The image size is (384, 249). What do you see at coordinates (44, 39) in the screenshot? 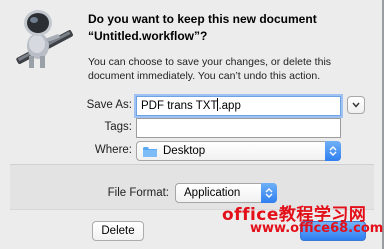
I see `automator-robot-icon` at bounding box center [44, 39].